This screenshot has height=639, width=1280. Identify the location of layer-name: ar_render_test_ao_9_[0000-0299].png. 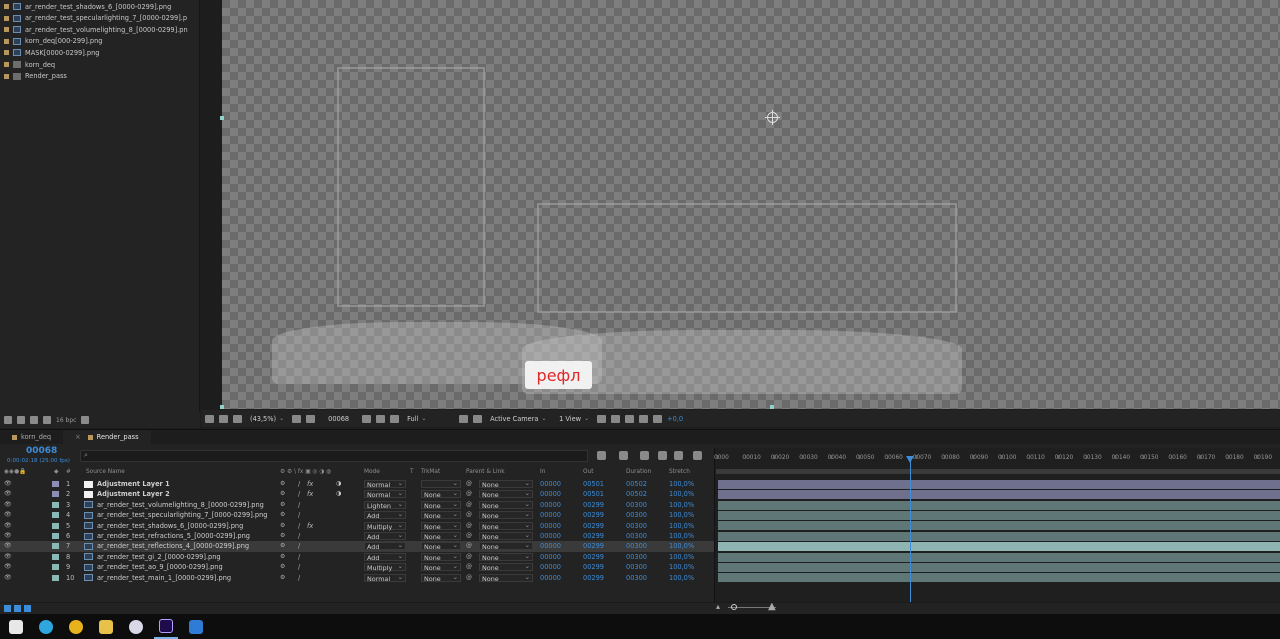
(187, 567).